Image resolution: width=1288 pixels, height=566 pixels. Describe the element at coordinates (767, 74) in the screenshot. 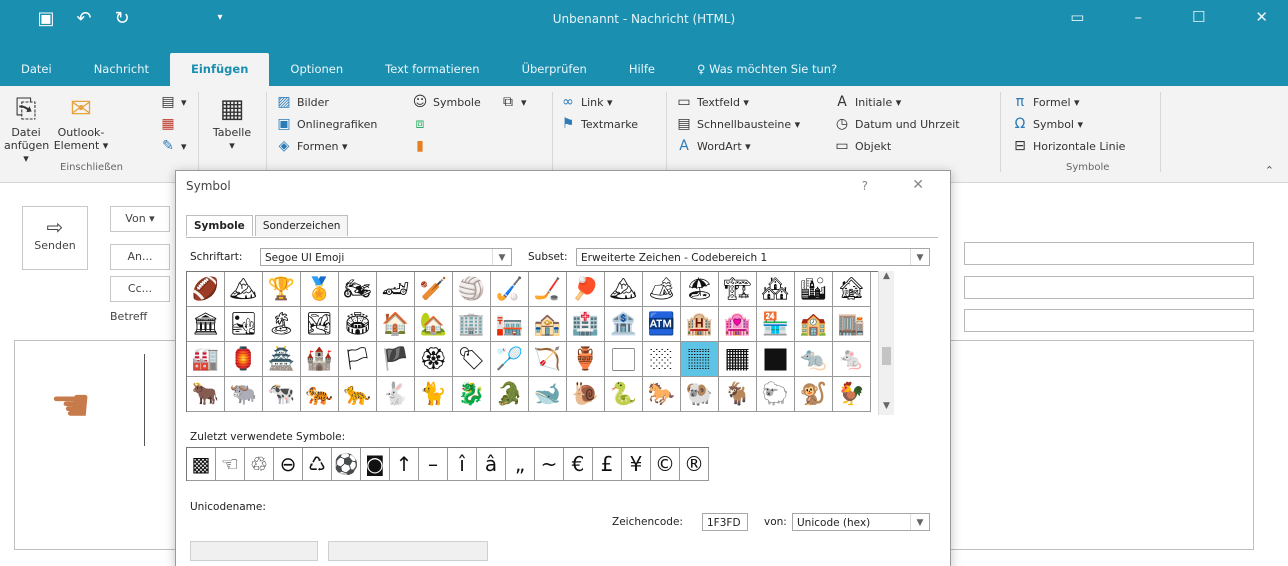

I see `tell-me-search: ♀ Was möchten Sie tun?` at that location.